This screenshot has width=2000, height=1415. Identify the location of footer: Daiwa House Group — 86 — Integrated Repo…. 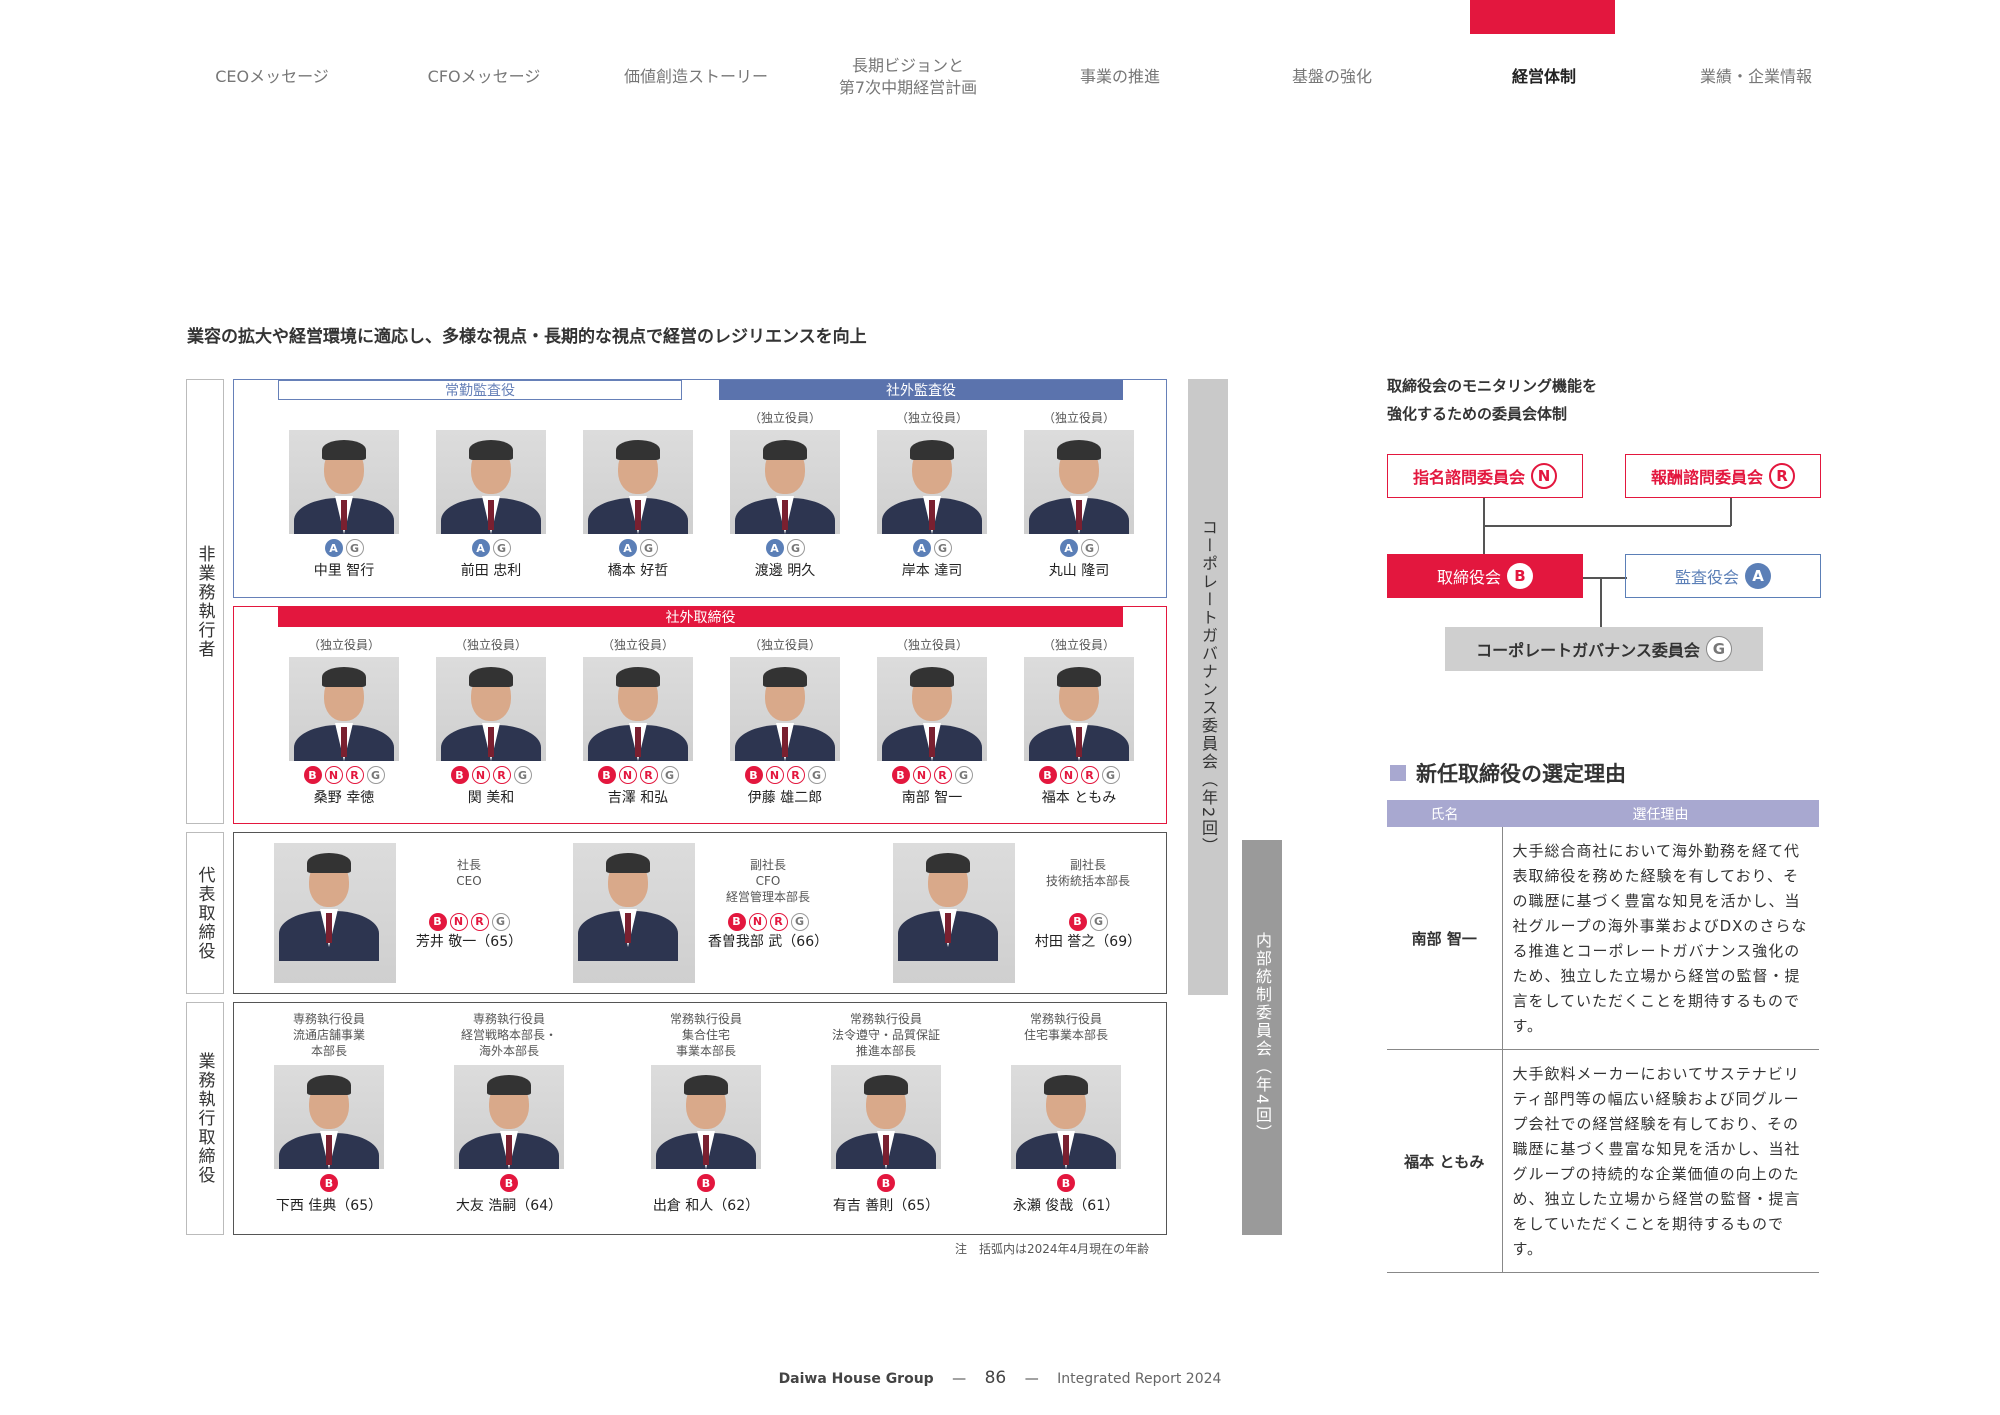
(1000, 1378).